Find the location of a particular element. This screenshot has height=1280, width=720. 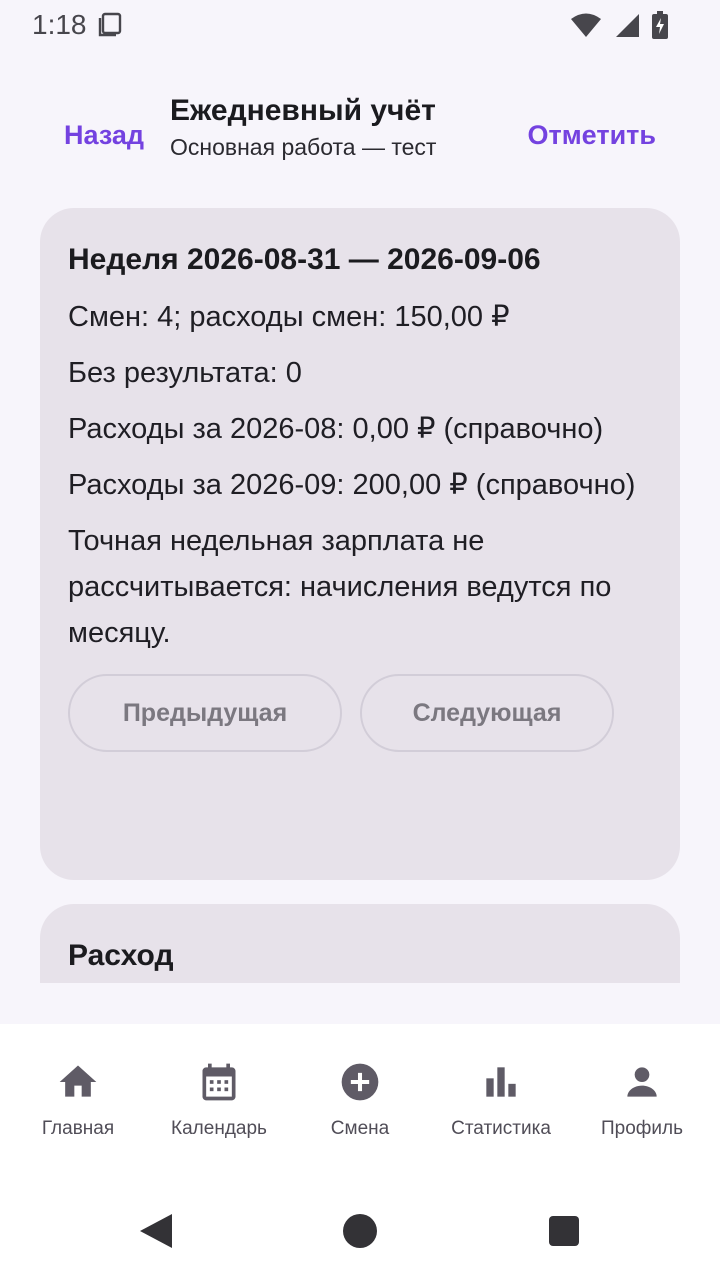

nav-item-shift: Смена is located at coordinates (360, 1102).